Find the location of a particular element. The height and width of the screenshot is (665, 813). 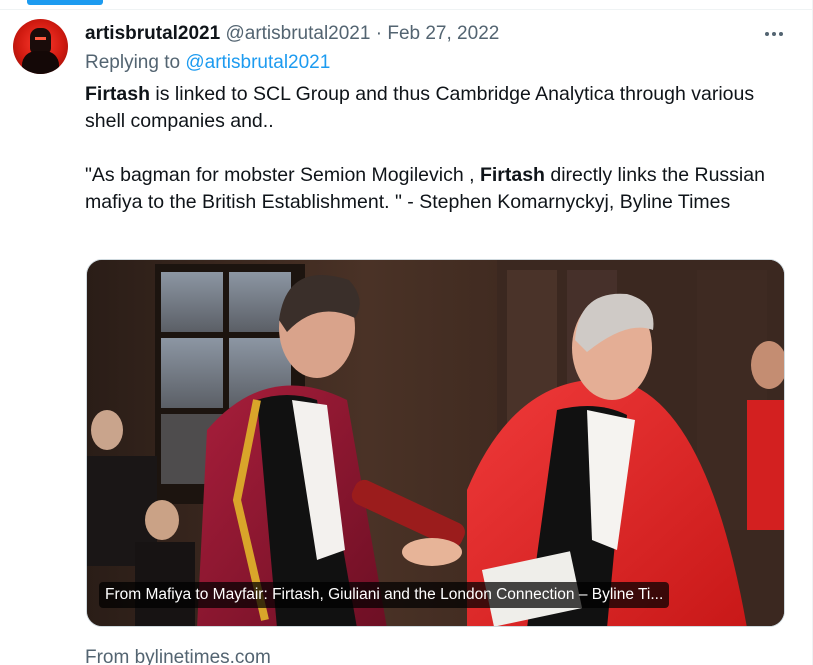

tweet-date: Feb 27, 2022 is located at coordinates (443, 33).